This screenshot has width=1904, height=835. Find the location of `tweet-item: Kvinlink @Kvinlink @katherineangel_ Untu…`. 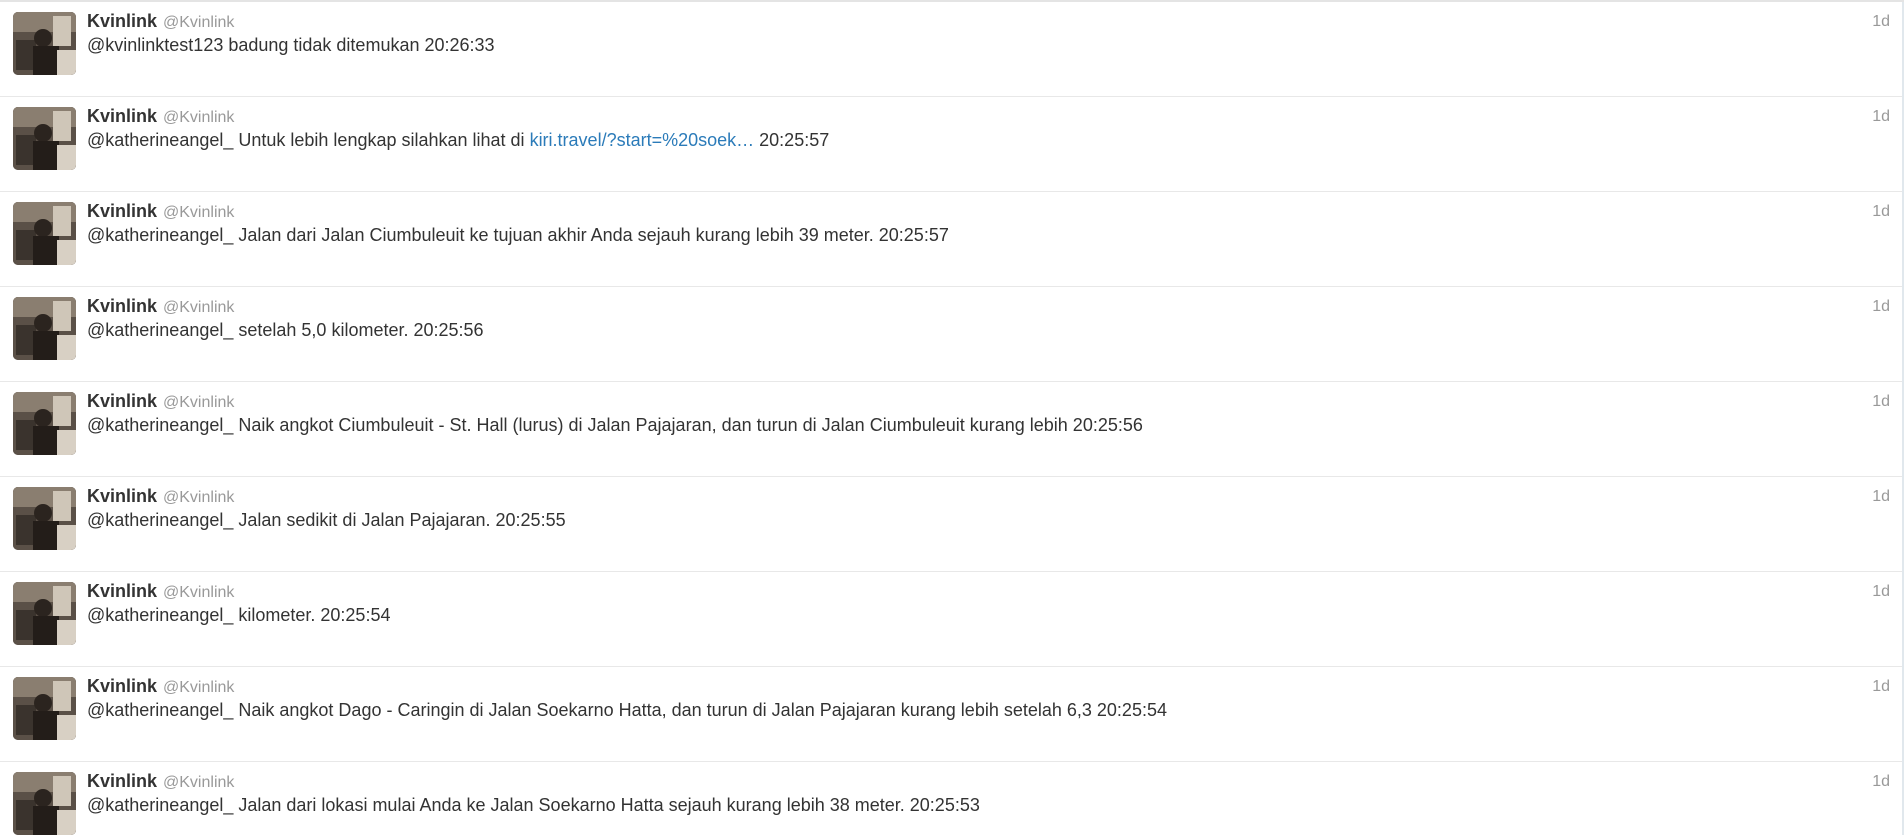

tweet-item: Kvinlink @Kvinlink @katherineangel_ Untu… is located at coordinates (952, 144).